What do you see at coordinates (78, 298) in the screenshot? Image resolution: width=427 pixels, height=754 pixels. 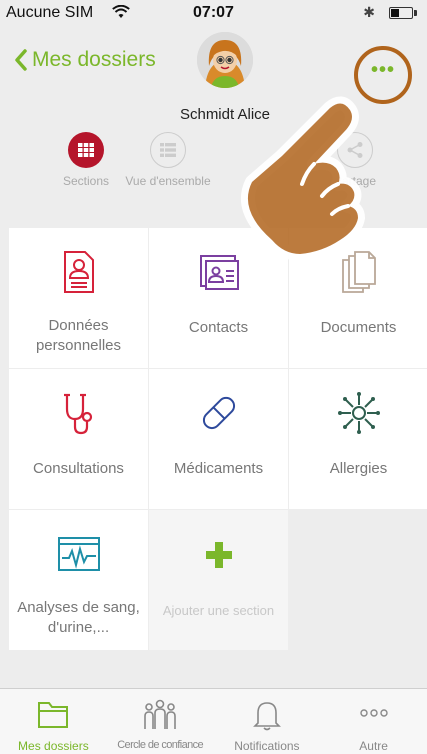 I see `section-tile-personal-data: Données personnelles` at bounding box center [78, 298].